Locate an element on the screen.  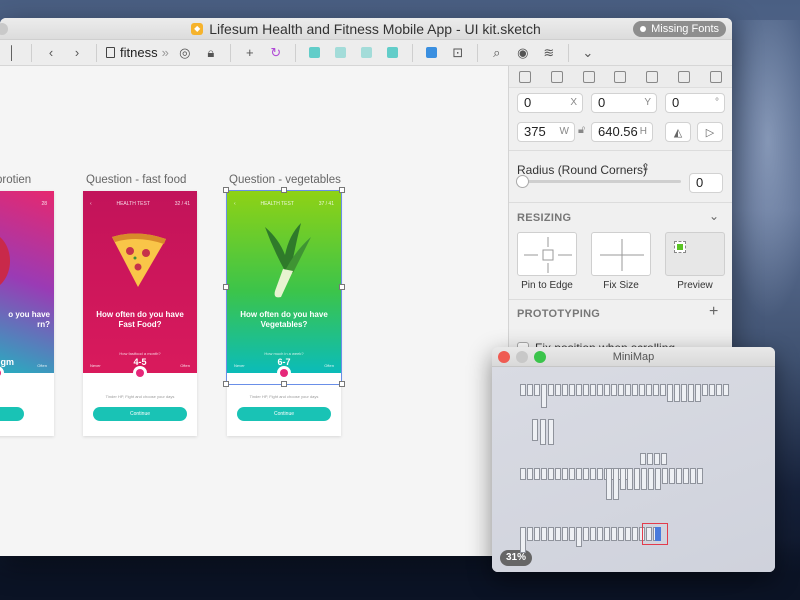
lock-ratio-icon: 🔓︎ is located at coordinates (581, 130).